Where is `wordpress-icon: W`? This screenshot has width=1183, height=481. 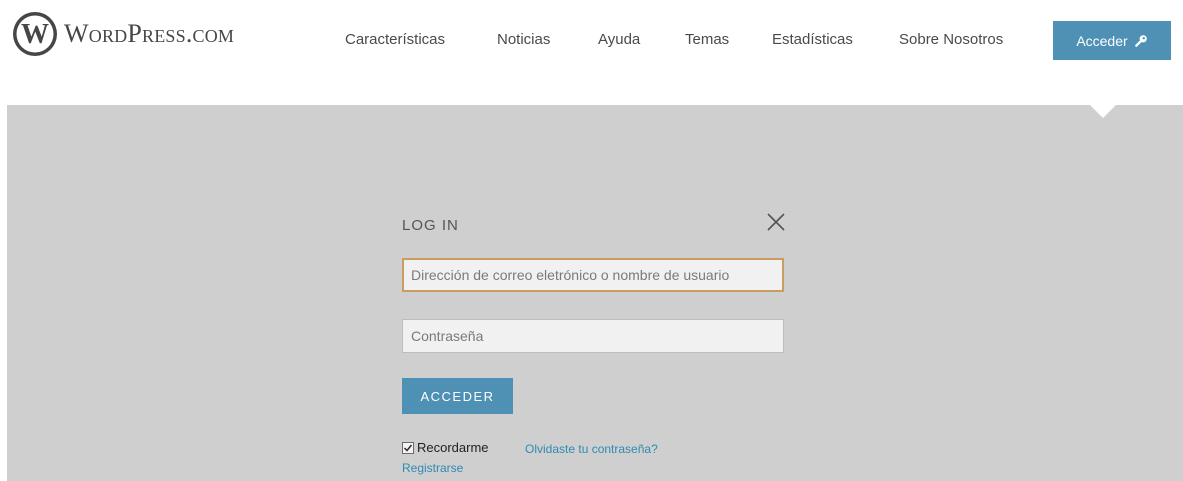
wordpress-icon: W is located at coordinates (35, 34).